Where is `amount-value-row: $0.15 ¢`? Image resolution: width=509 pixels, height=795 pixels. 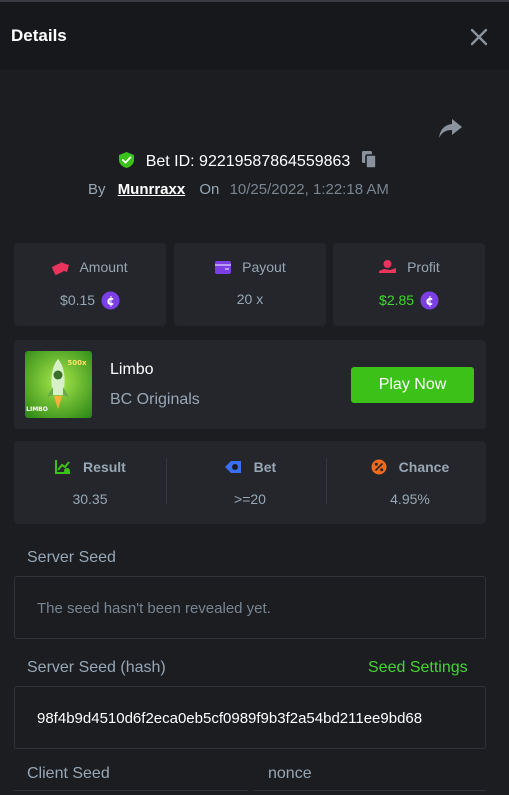
amount-value-row: $0.15 ¢ is located at coordinates (90, 302).